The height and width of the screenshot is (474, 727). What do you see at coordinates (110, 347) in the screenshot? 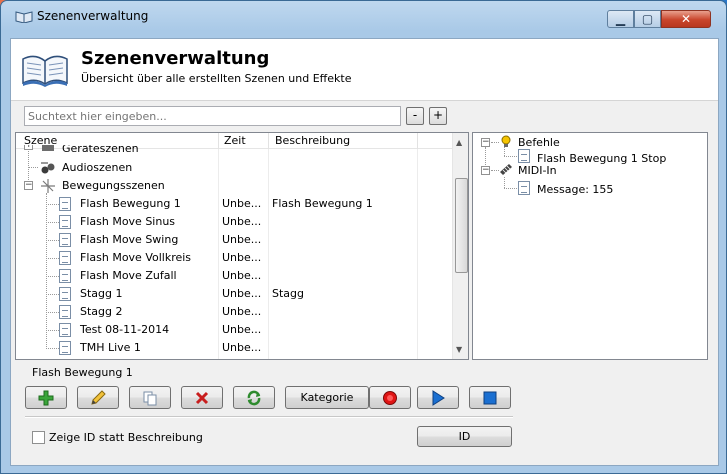
I see `scene-name: TMH Live 1` at bounding box center [110, 347].